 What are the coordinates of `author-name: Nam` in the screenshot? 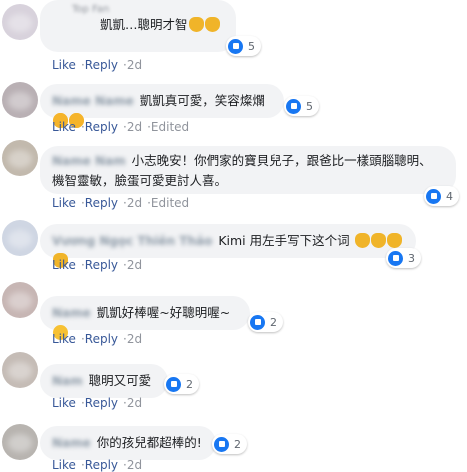 It's located at (67, 381).